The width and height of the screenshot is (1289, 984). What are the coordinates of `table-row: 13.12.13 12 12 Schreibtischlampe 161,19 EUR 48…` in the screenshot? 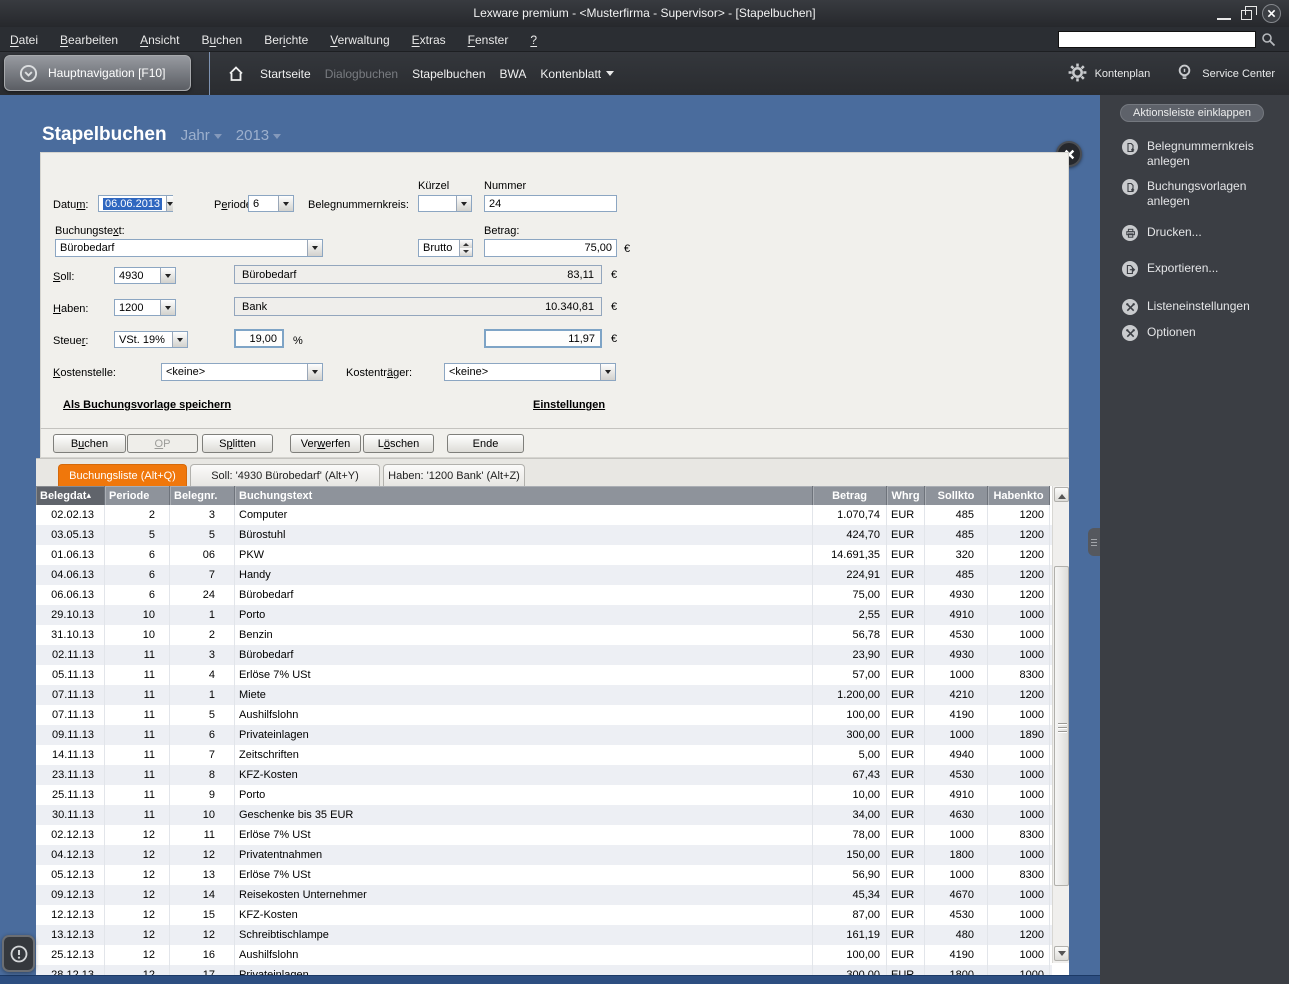 It's located at (544, 935).